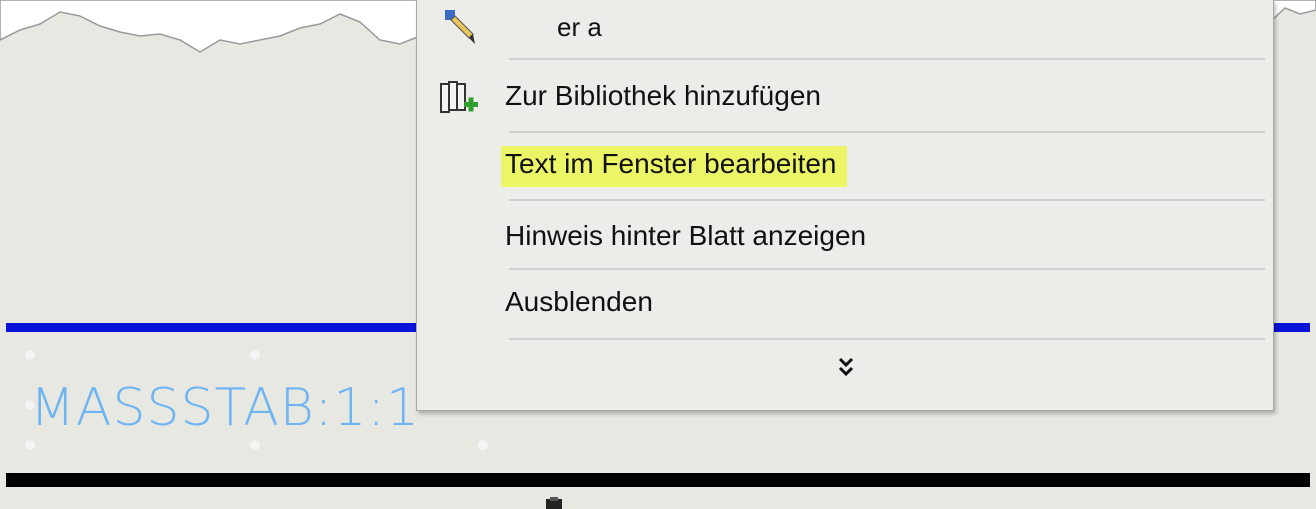 This screenshot has height=509, width=1316. Describe the element at coordinates (225, 408) in the screenshot. I see `scale-text: MASSSTAB:1:1` at that location.